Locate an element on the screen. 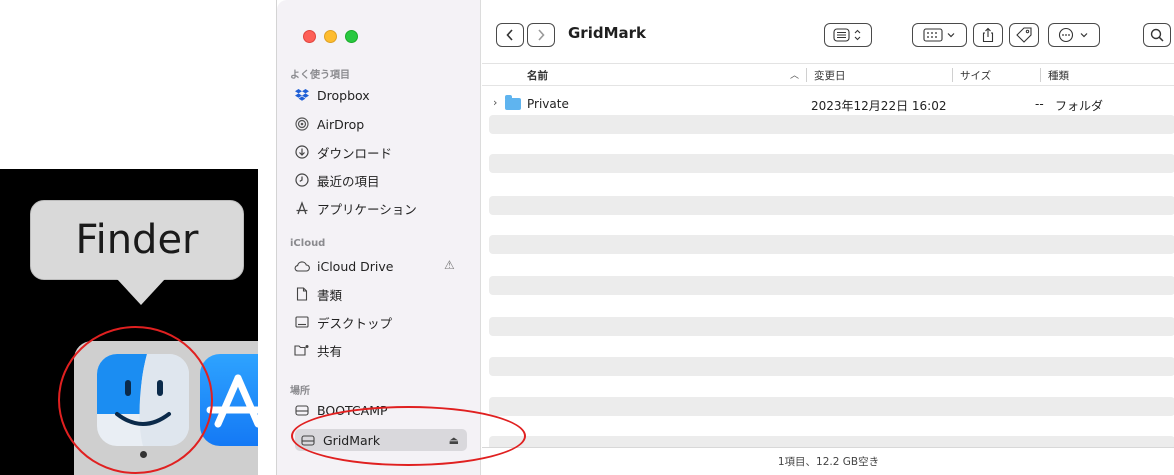 This screenshot has width=1174, height=475. tooltip-arrow is located at coordinates (141, 292).